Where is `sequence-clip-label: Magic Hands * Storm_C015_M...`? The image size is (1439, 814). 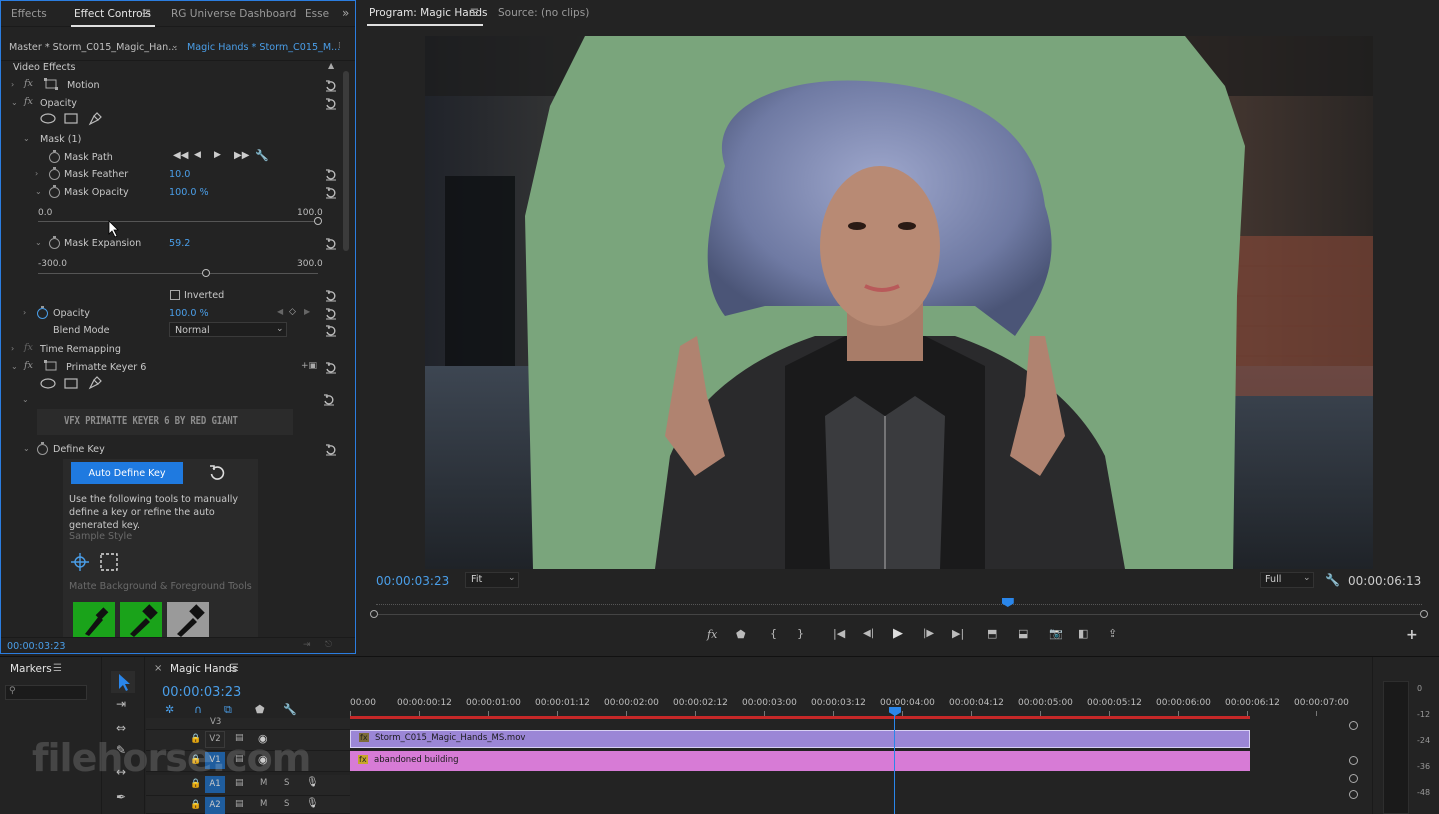 sequence-clip-label: Magic Hands * Storm_C015_M... is located at coordinates (263, 47).